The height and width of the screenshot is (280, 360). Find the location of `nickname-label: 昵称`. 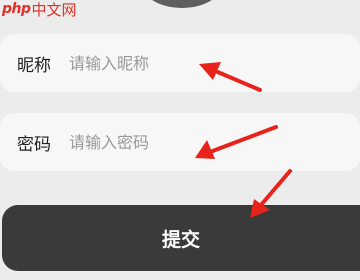

nickname-label: 昵称 is located at coordinates (34, 65).